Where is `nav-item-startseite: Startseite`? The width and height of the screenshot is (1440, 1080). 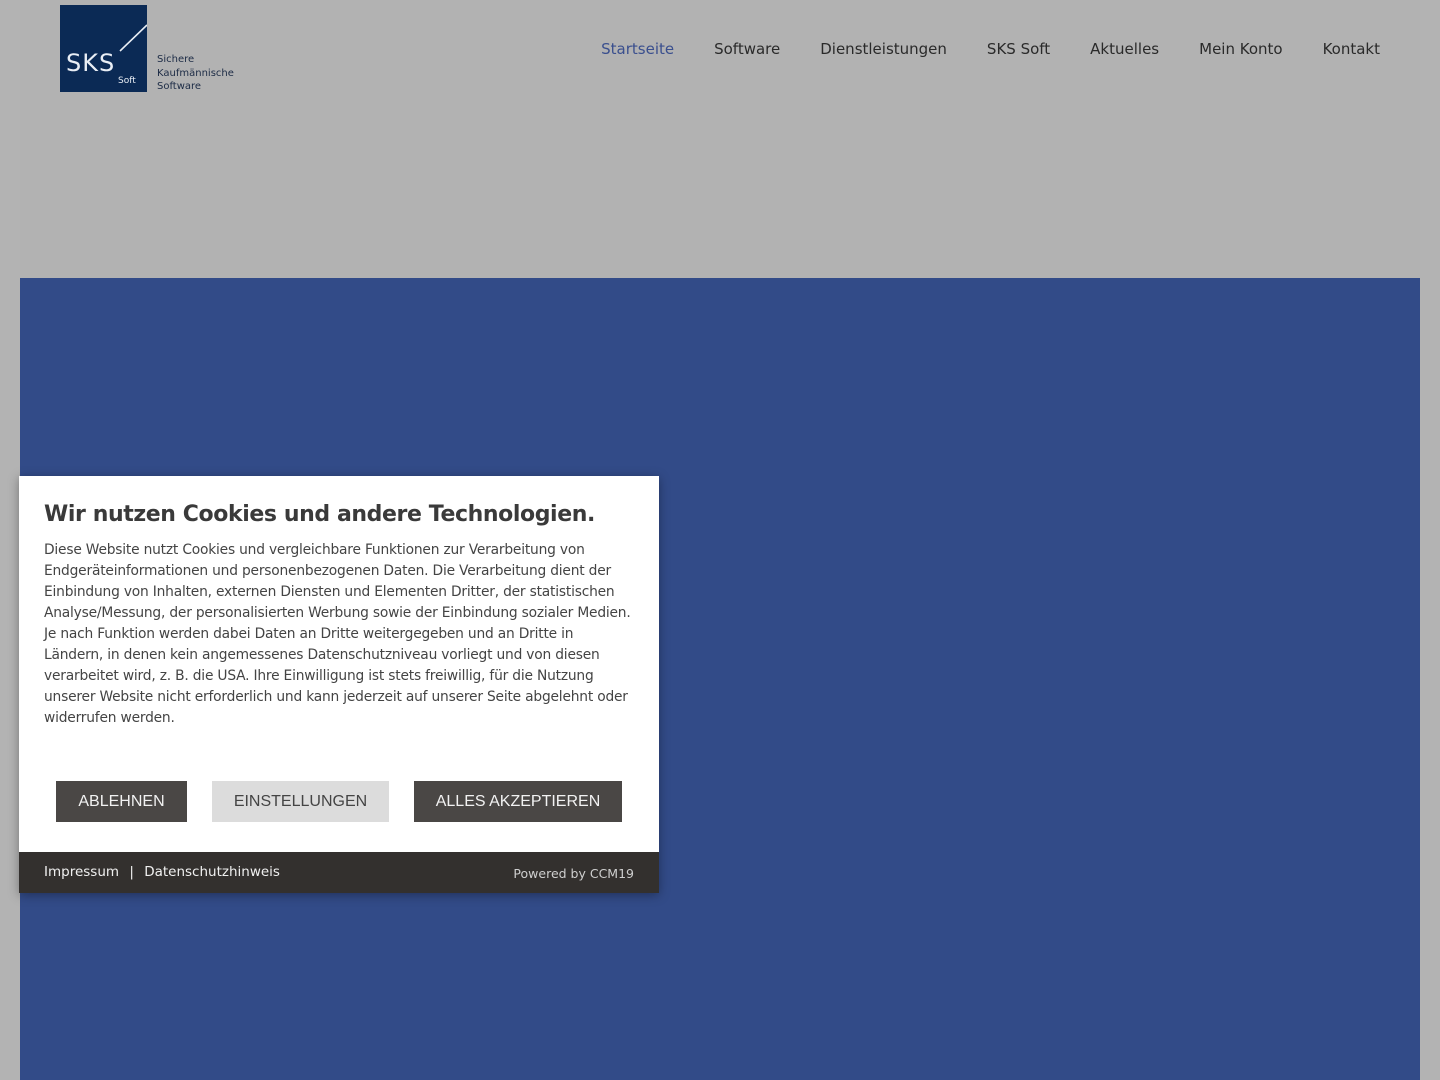
nav-item-startseite: Startseite is located at coordinates (637, 49).